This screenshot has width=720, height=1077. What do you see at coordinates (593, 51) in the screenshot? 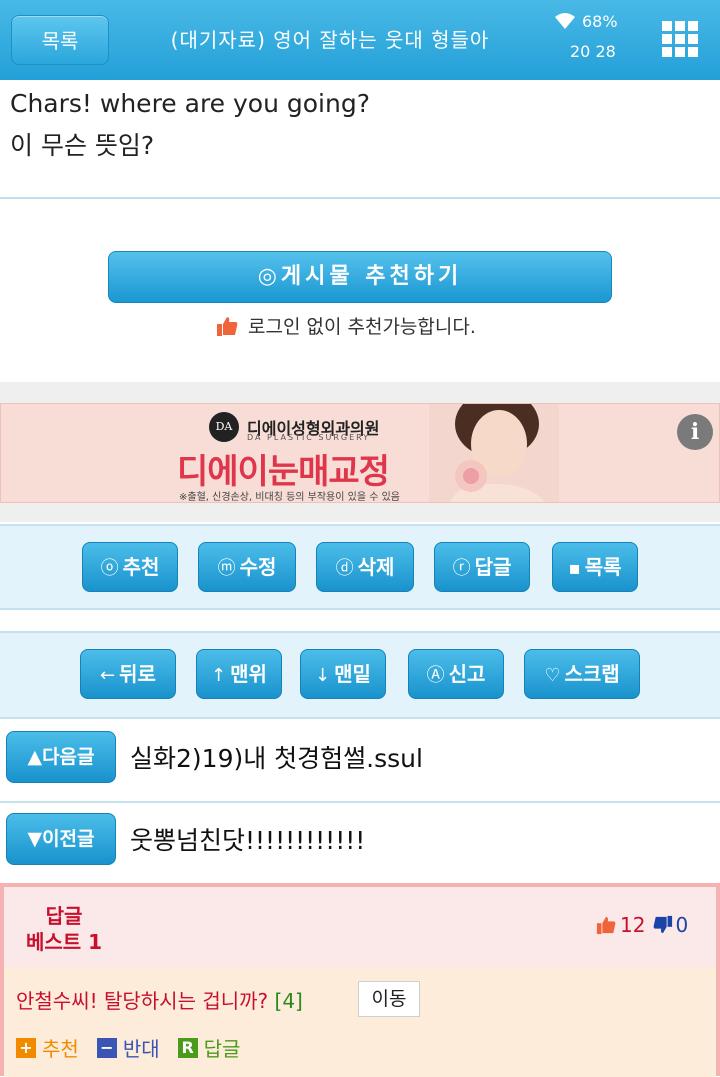
I see `clock: 20 28` at bounding box center [593, 51].